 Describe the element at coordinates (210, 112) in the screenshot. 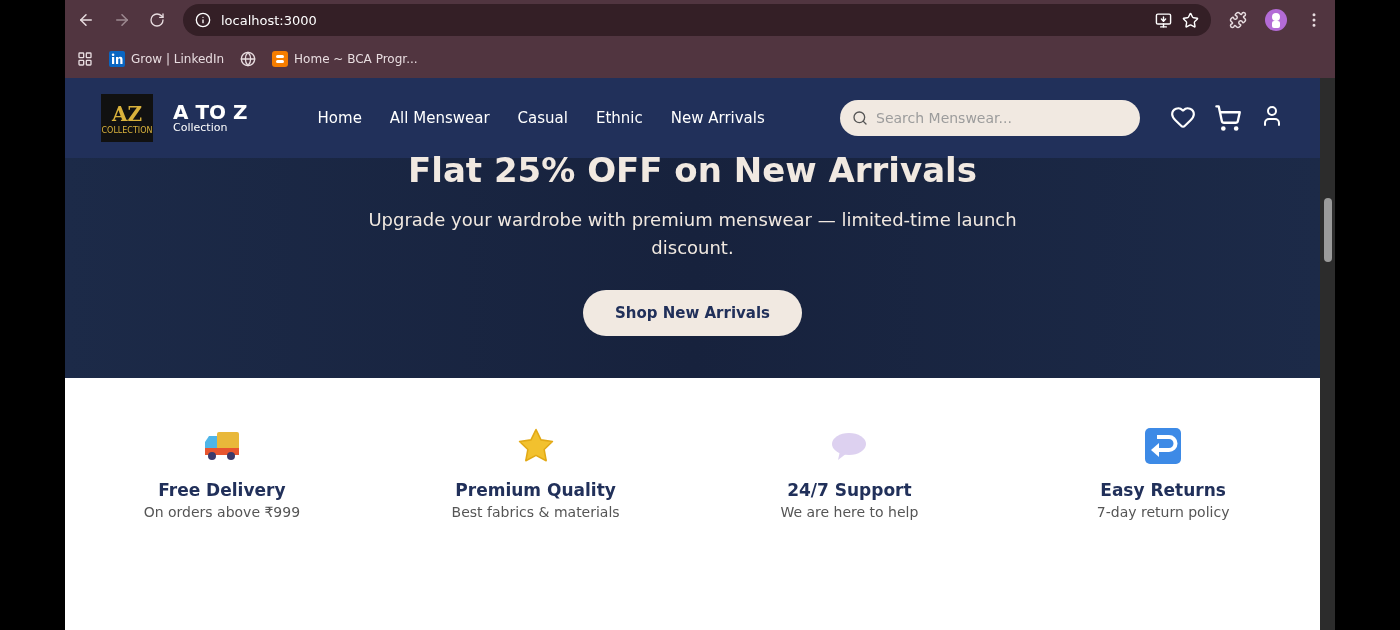

I see `brand-name: A TO Z` at that location.